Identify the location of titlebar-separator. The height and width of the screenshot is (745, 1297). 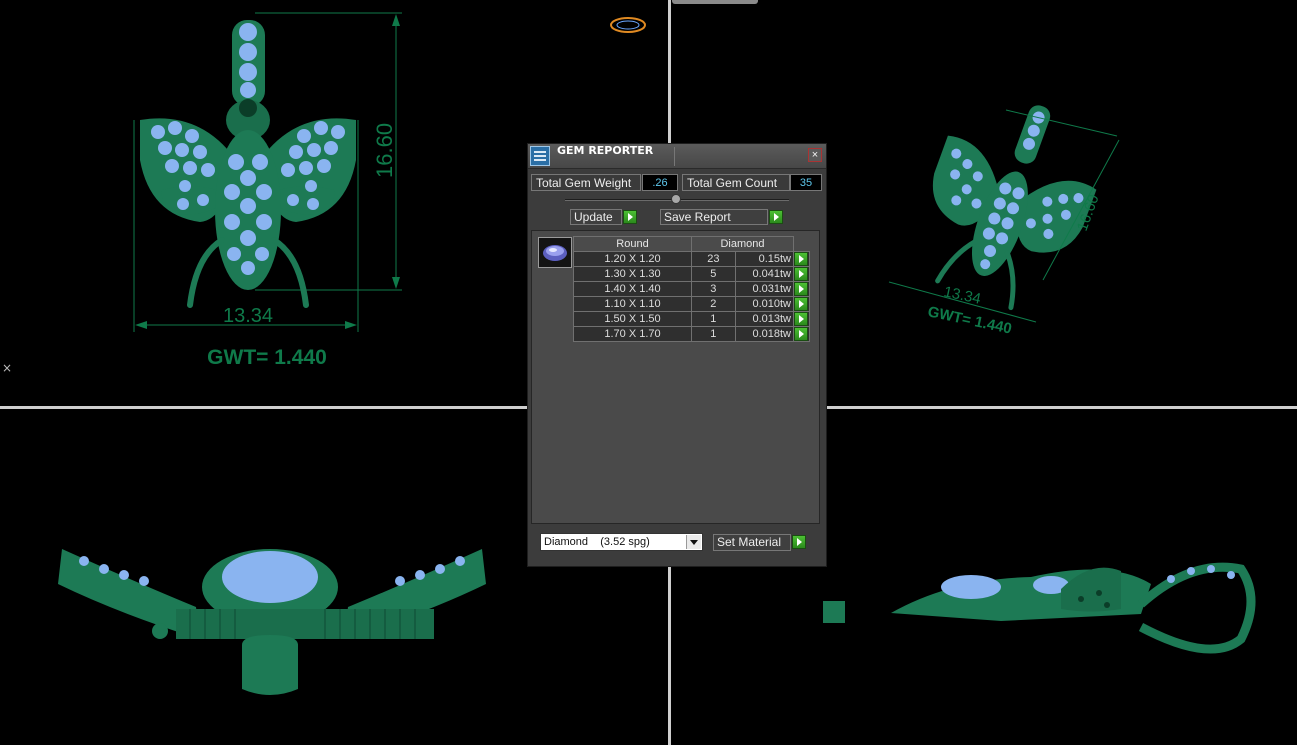
(674, 156).